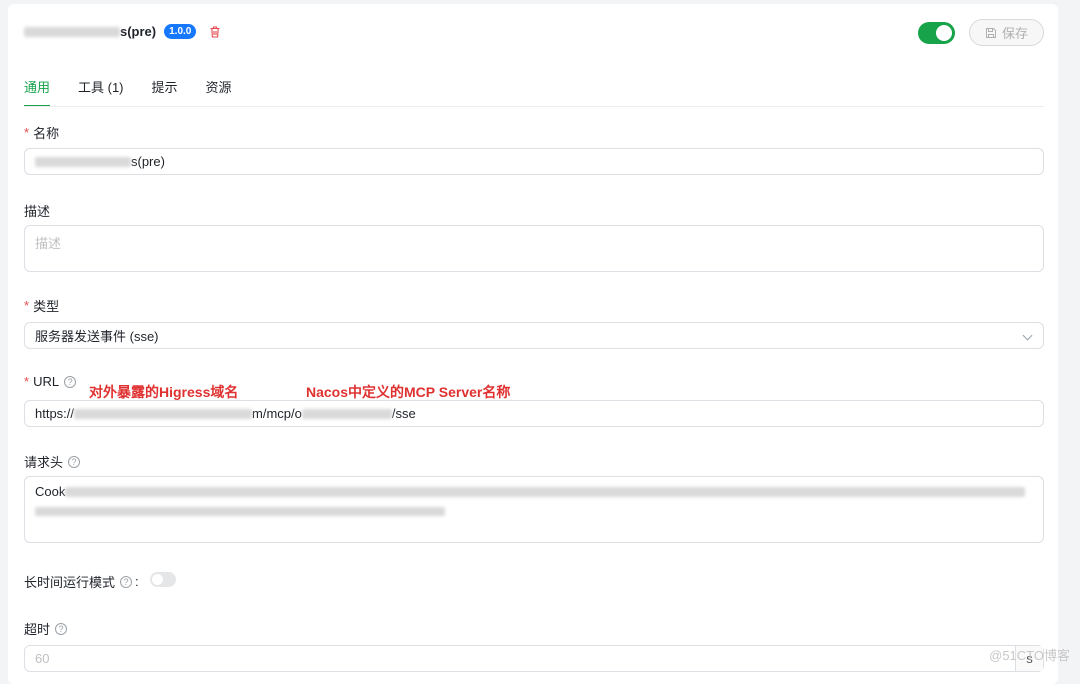  I want to click on url-input: https:// m/mcp/o /sse, so click(534, 413).